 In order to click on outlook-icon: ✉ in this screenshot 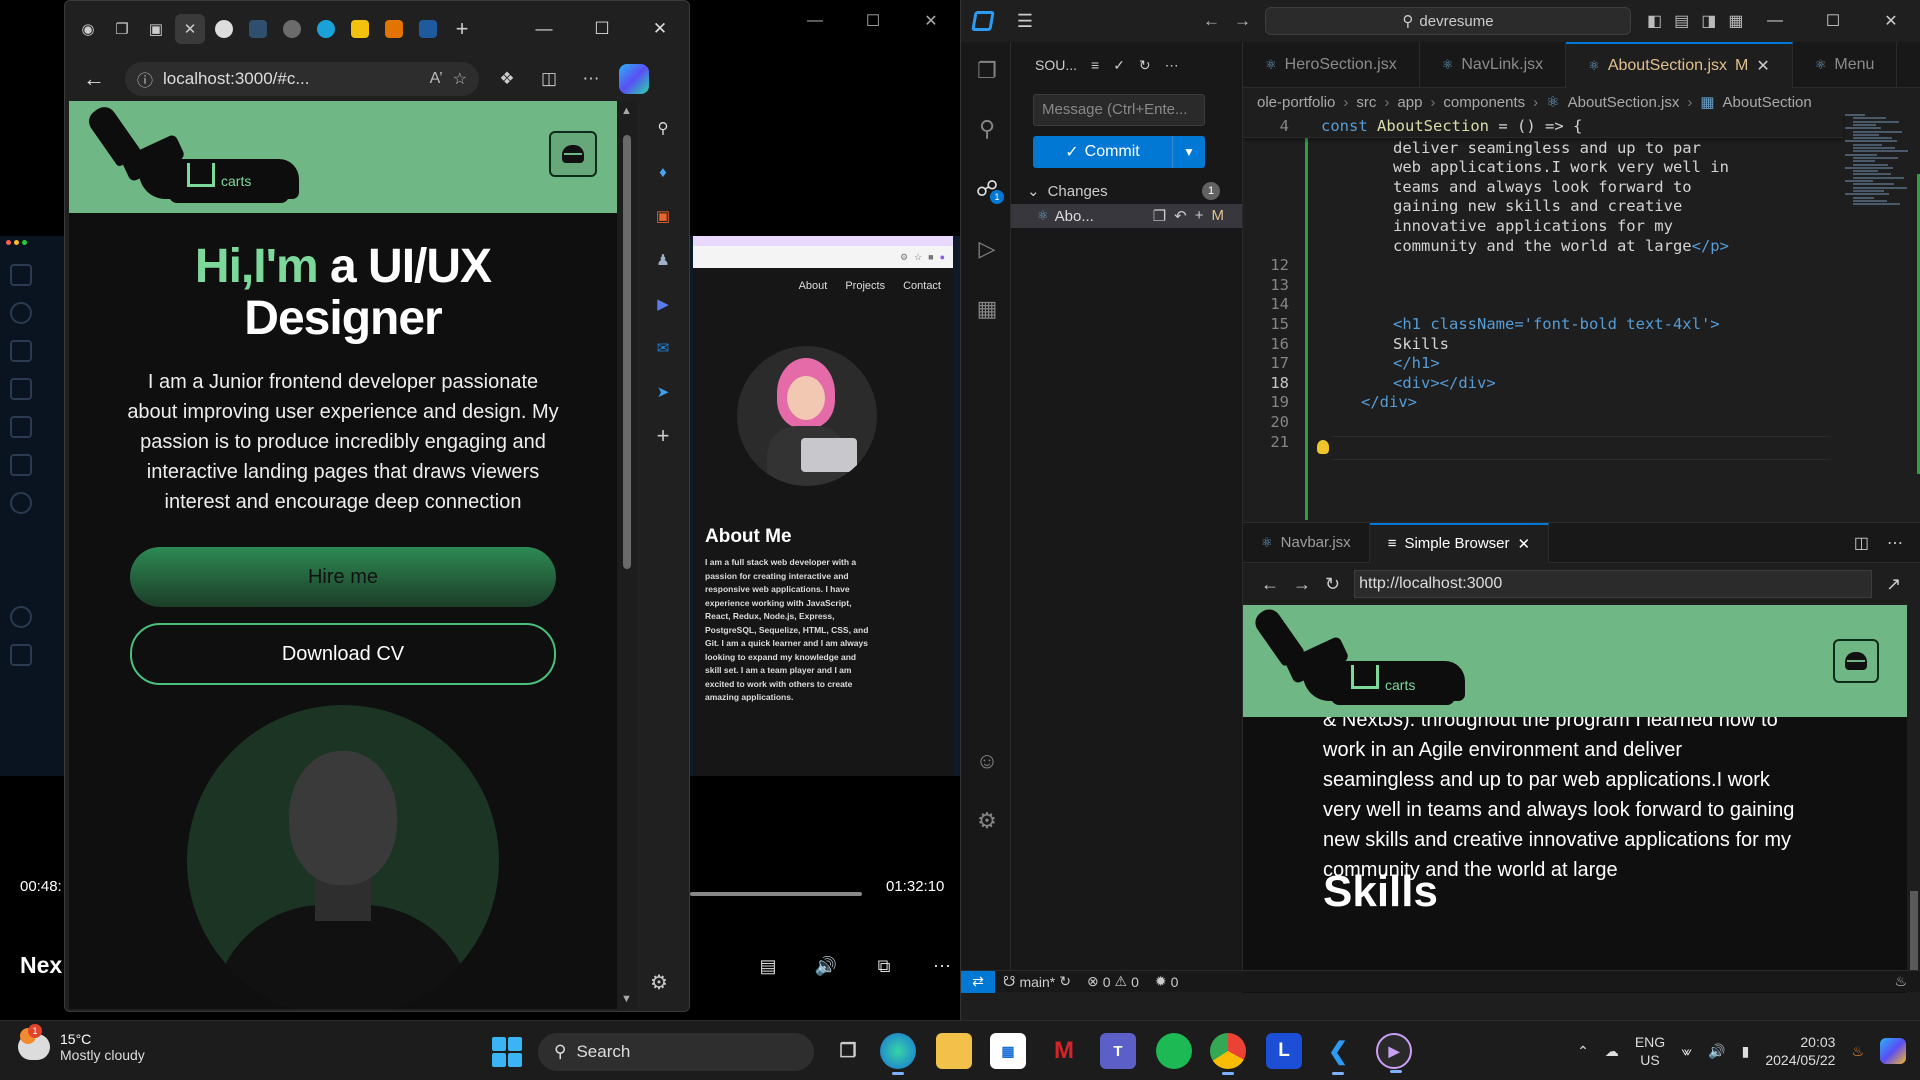, I will do `click(663, 348)`.